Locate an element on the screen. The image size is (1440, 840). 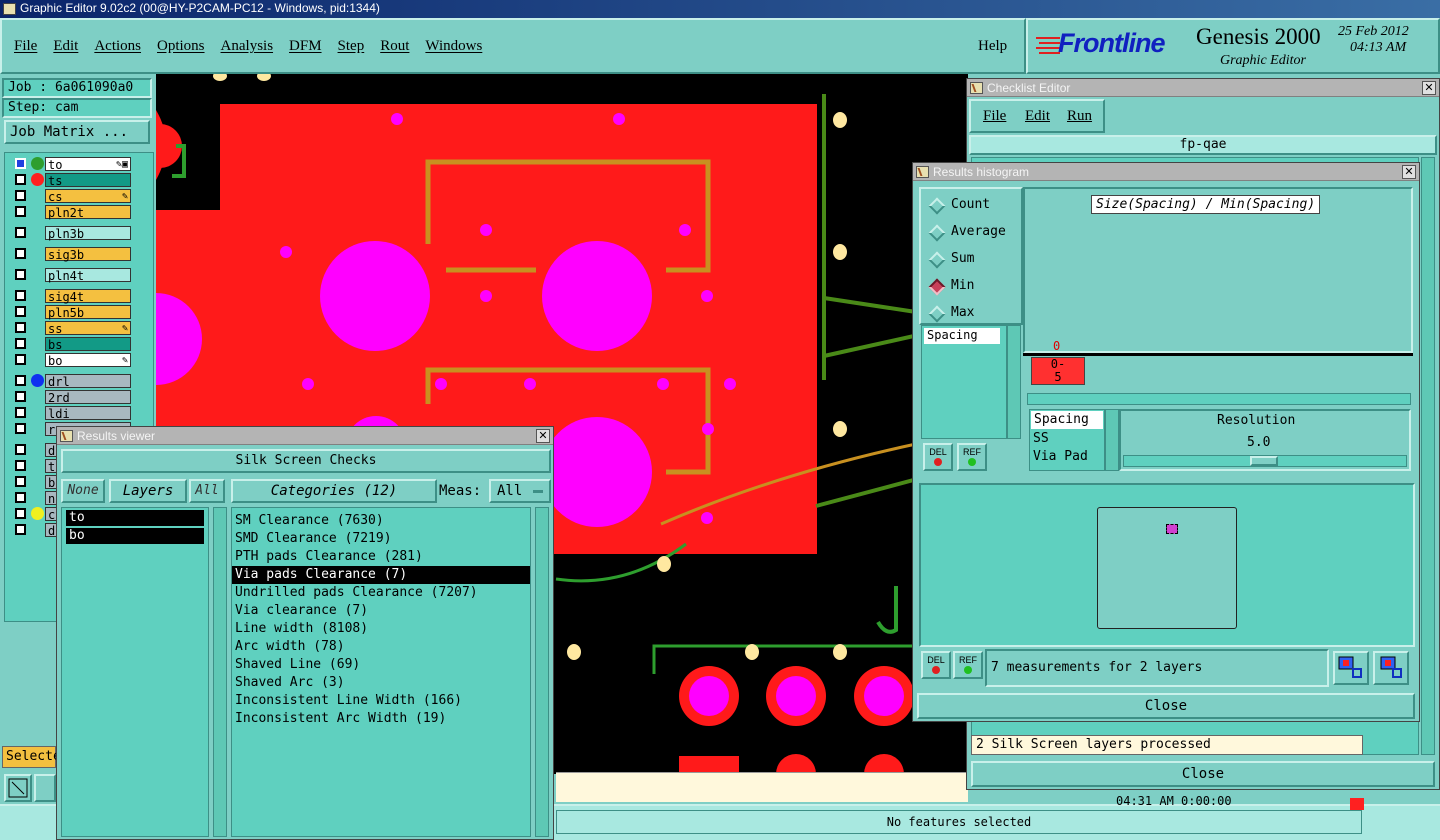
zoom-to-icon is located at coordinates (1351, 668).